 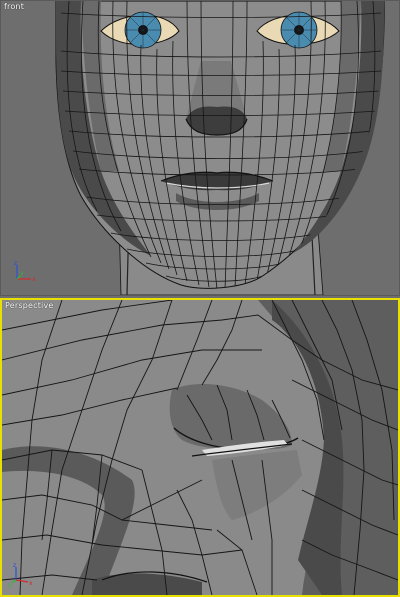 I want to click on front-axis-tripod: x z y, so click(x=25, y=271).